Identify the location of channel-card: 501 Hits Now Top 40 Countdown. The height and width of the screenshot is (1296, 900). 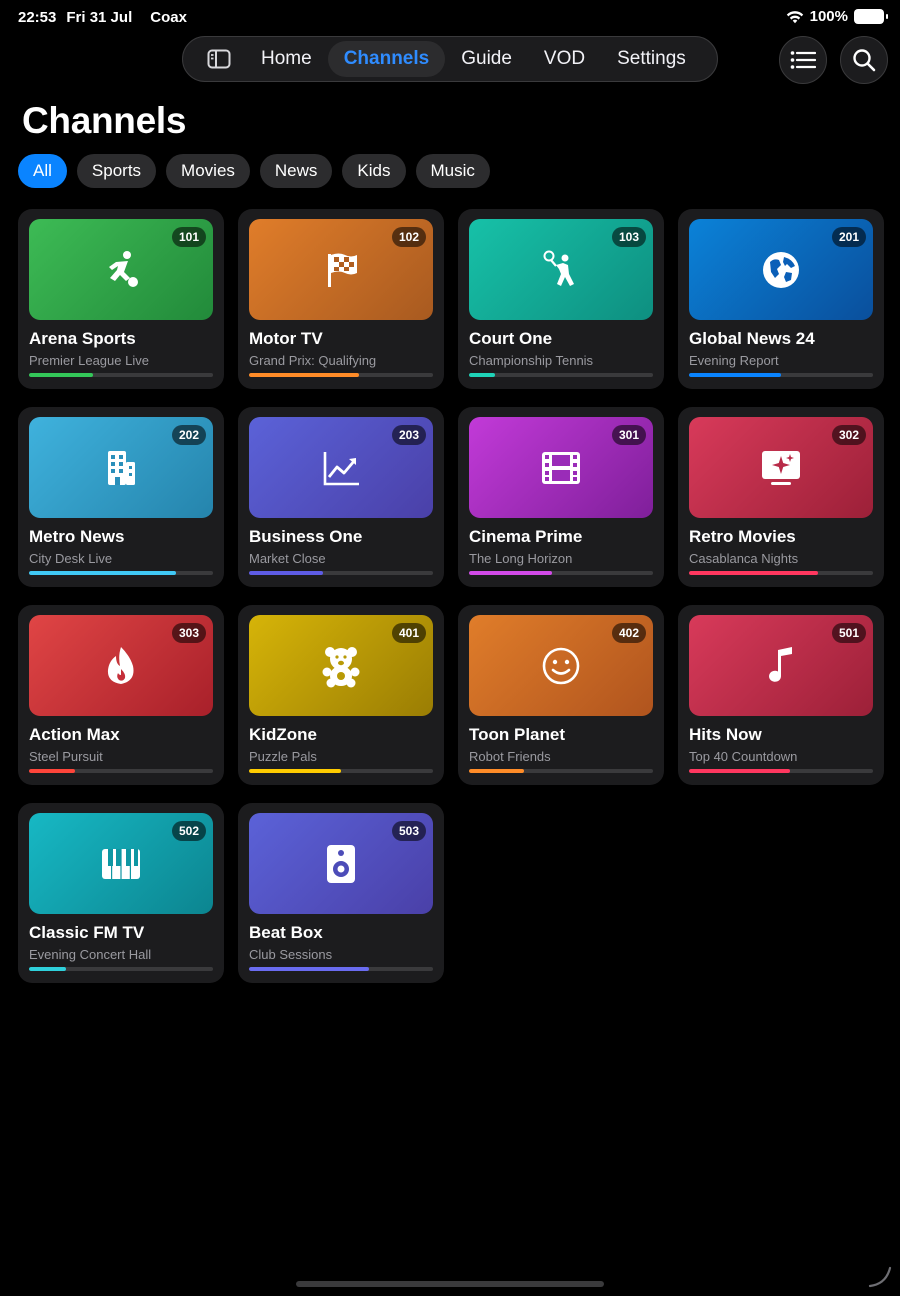
(781, 695).